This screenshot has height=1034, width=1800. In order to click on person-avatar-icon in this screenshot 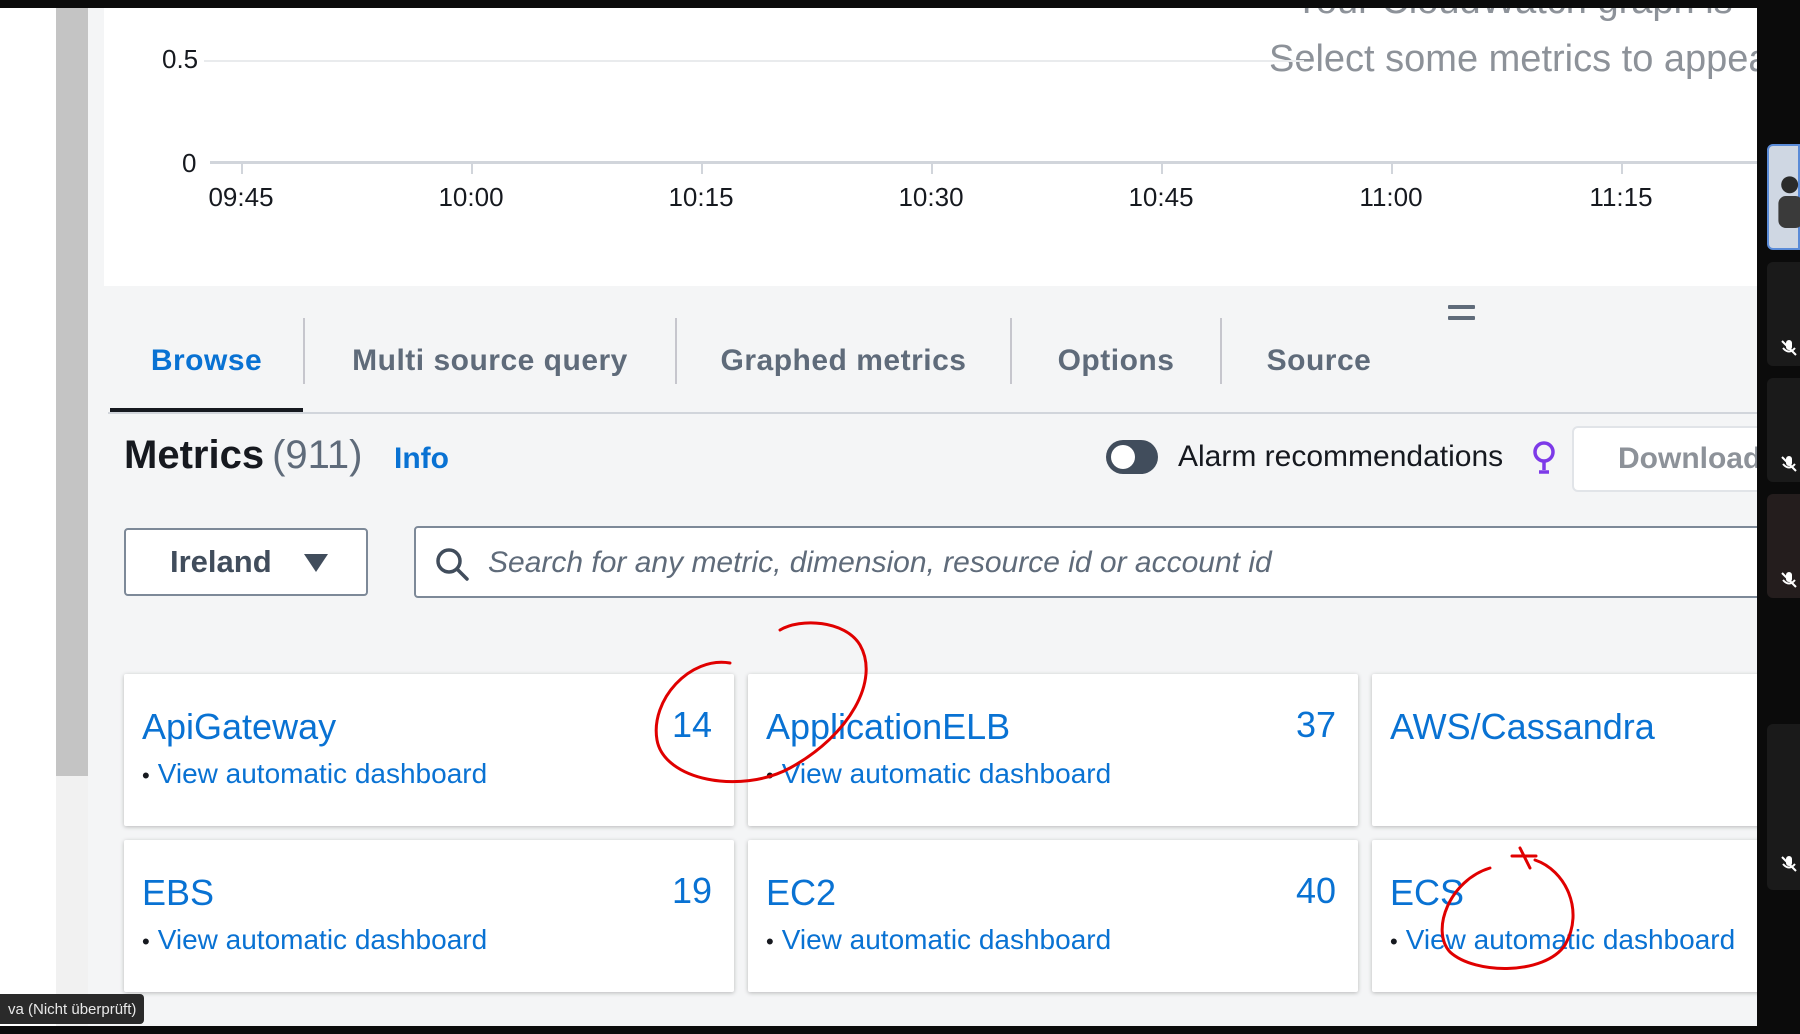, I will do `click(1789, 202)`.